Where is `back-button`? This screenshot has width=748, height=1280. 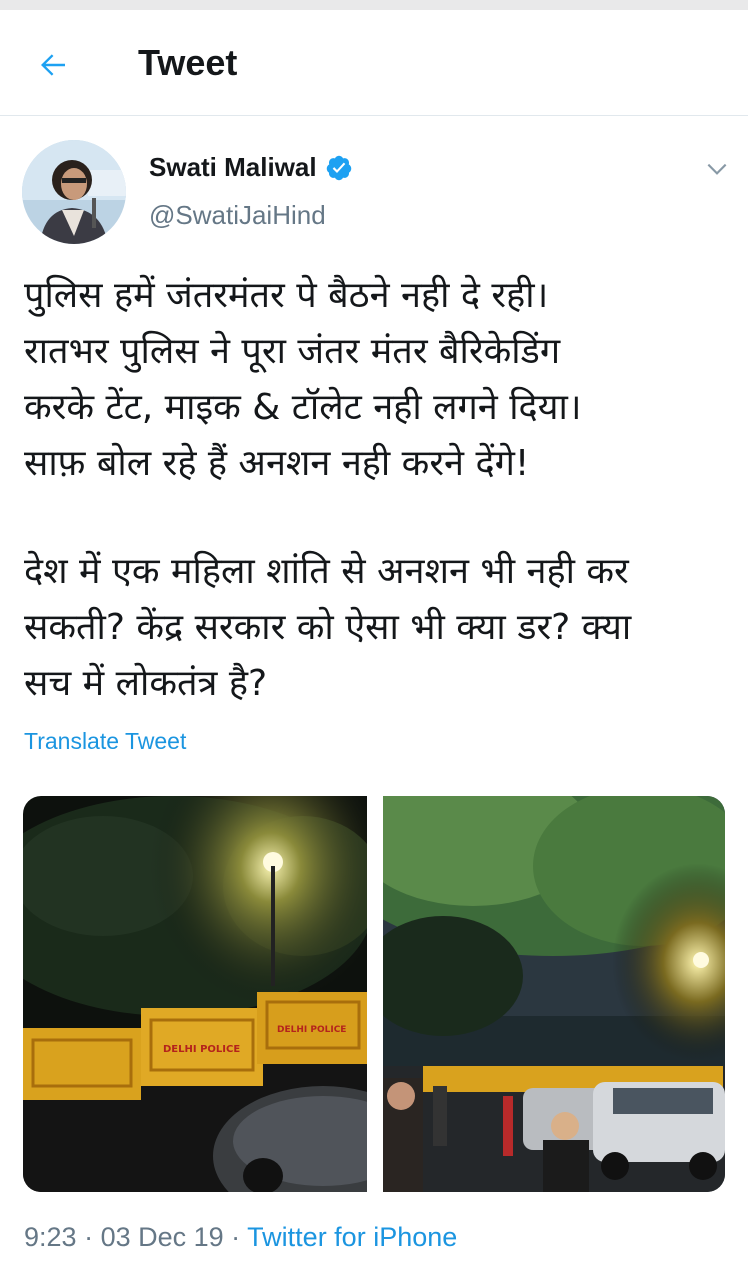
back-button is located at coordinates (53, 65).